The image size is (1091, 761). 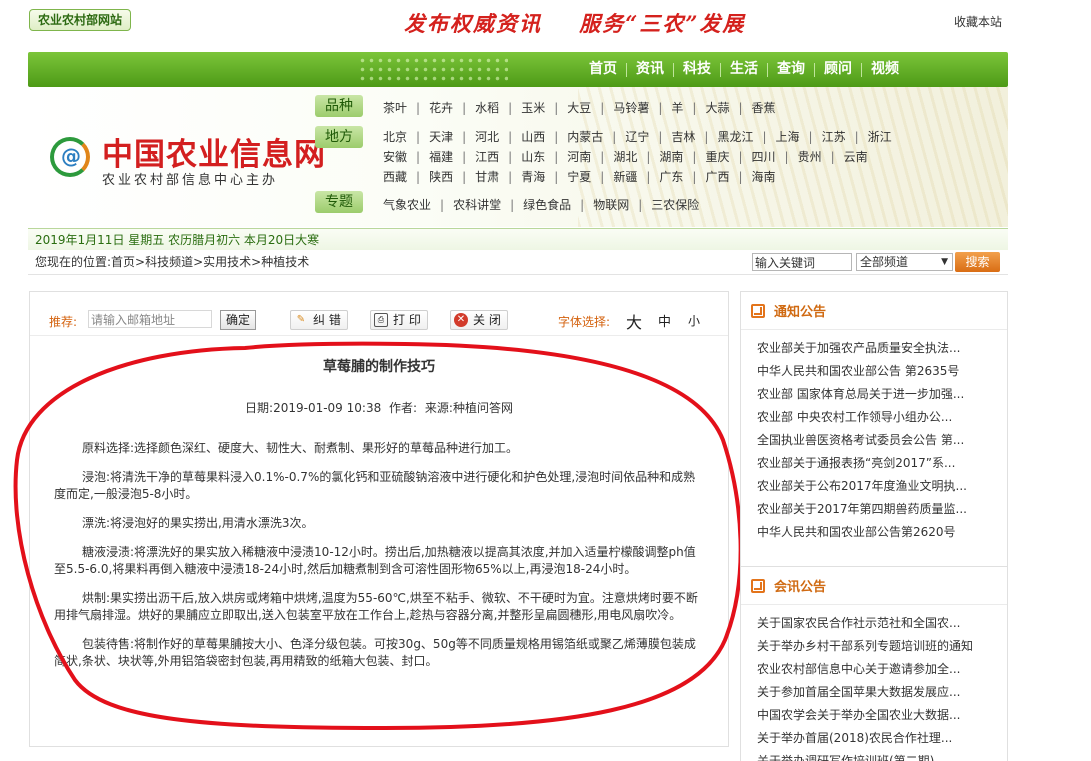 I want to click on arrow-box-icon, so click(x=758, y=310).